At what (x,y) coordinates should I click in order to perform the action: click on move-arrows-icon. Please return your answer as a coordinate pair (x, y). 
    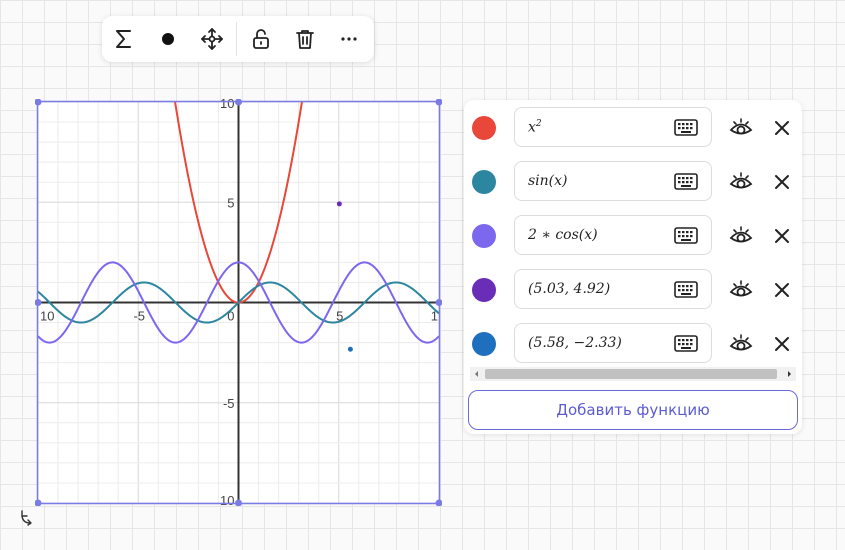
    Looking at the image, I should click on (212, 39).